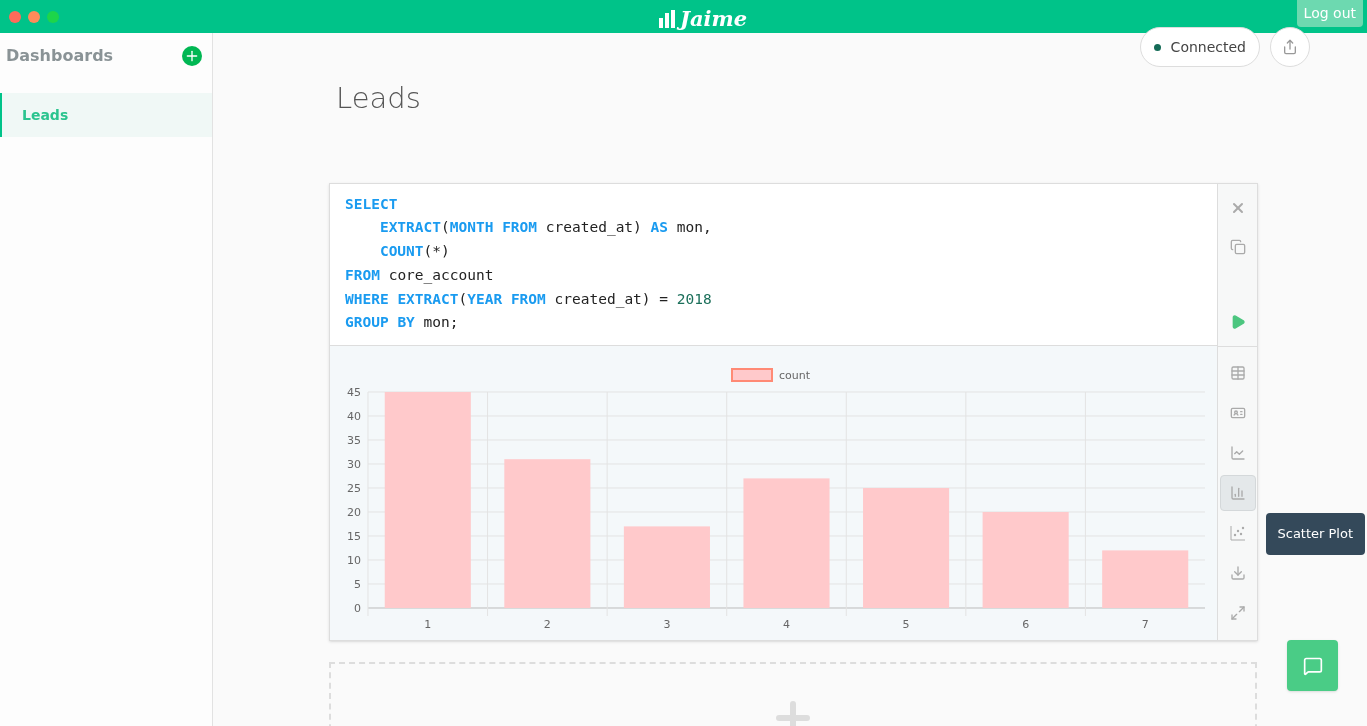 This screenshot has height=726, width=1367. Describe the element at coordinates (1329, 13) in the screenshot. I see `logout-button: Log out` at that location.